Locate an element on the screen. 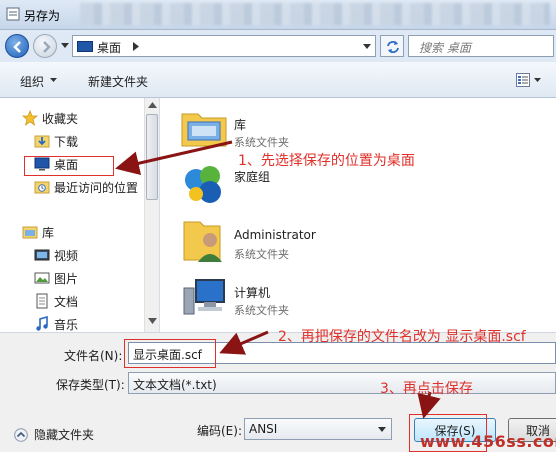 The height and width of the screenshot is (452, 556). sidebar-item-downloads: 下载 is located at coordinates (56, 141).